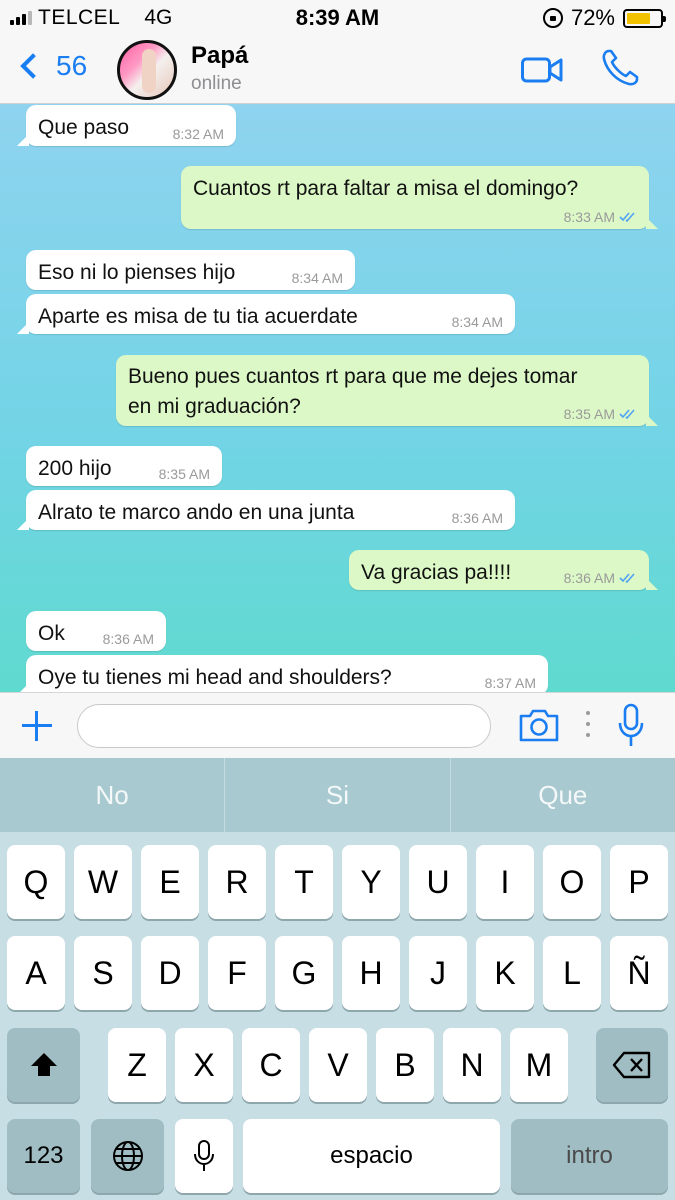 The image size is (675, 1200). Describe the element at coordinates (438, 882) in the screenshot. I see `key-u: U` at that location.